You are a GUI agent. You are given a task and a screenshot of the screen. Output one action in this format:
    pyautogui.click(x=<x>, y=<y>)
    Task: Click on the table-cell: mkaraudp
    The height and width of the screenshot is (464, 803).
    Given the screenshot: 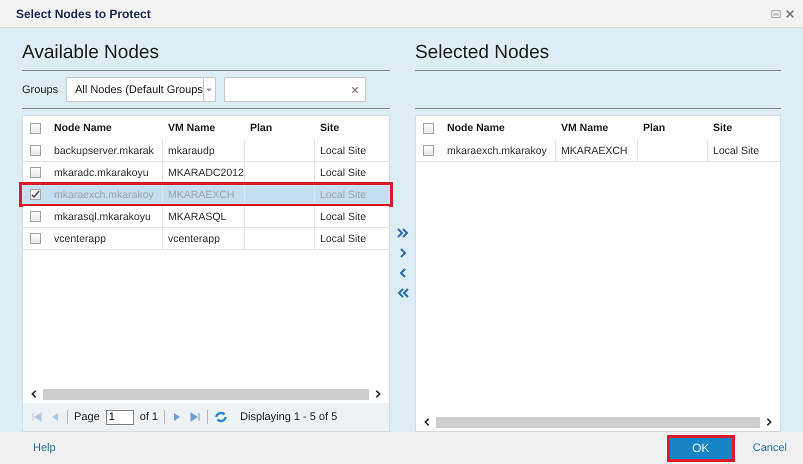 What is the action you would take?
    pyautogui.click(x=204, y=150)
    